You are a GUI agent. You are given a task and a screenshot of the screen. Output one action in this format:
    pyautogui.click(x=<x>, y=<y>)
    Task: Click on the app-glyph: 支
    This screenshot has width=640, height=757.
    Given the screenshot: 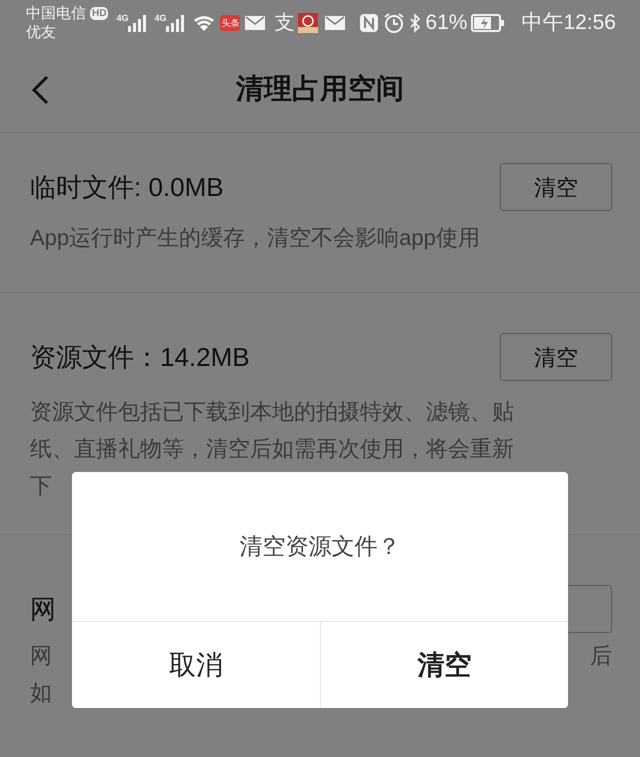 What is the action you would take?
    pyautogui.click(x=284, y=23)
    